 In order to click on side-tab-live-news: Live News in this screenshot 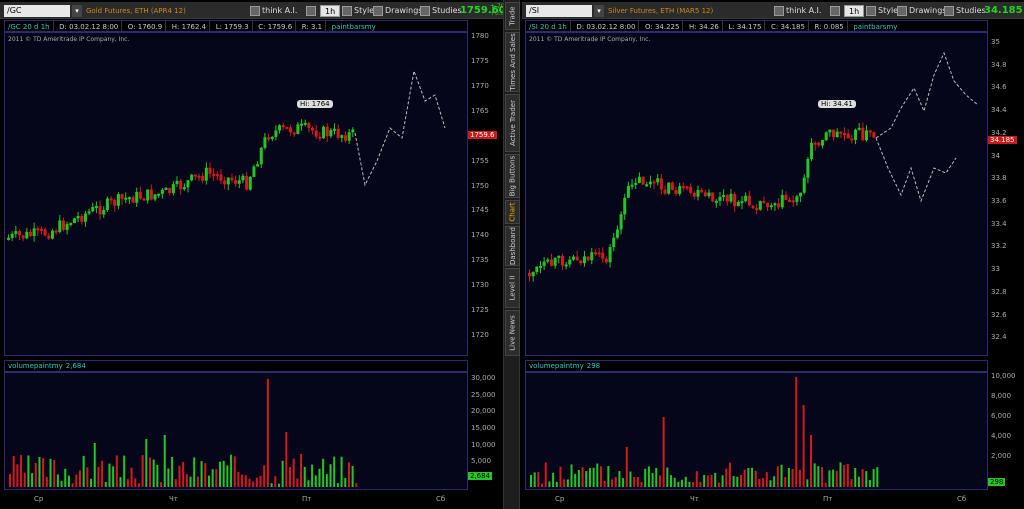, I will do `click(512, 333)`.